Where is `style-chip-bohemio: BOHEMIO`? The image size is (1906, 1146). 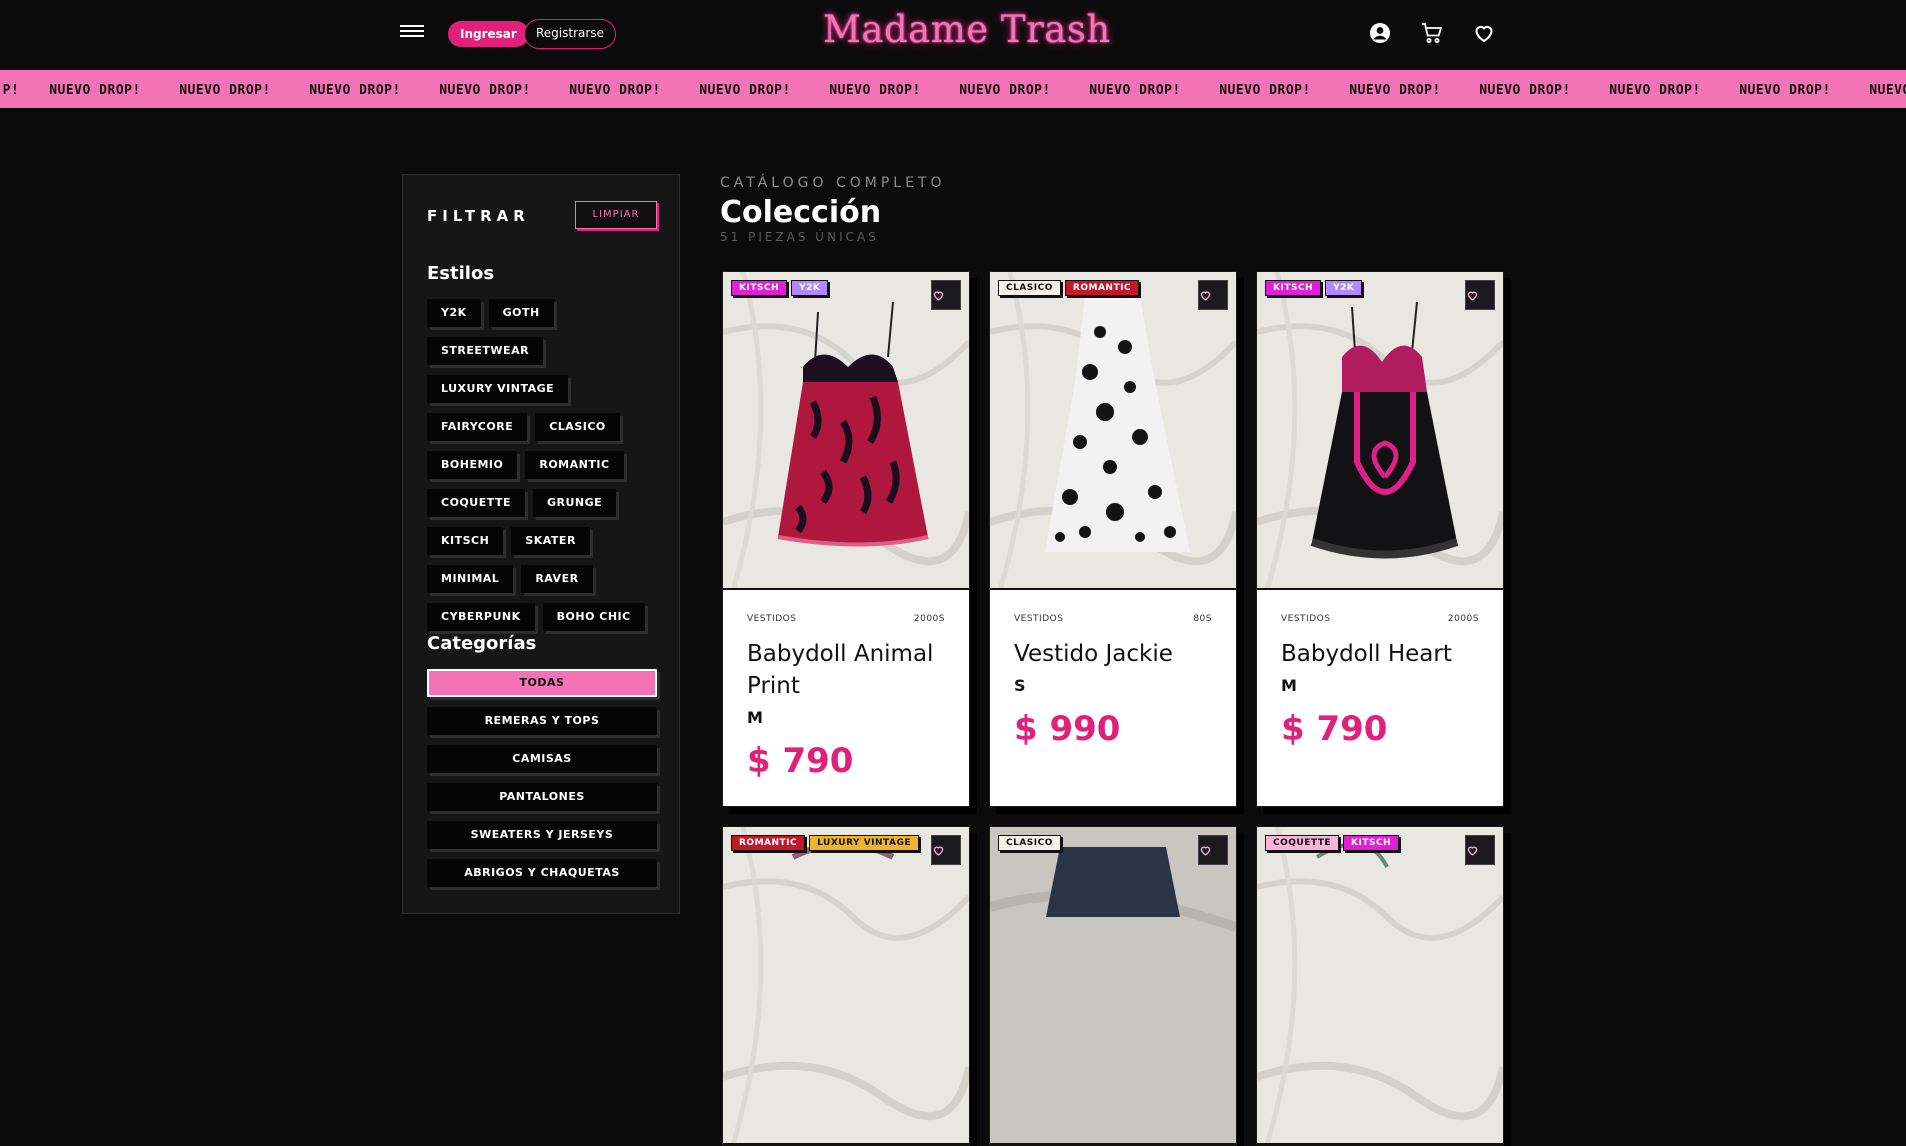
style-chip-bohemio: BOHEMIO is located at coordinates (472, 465).